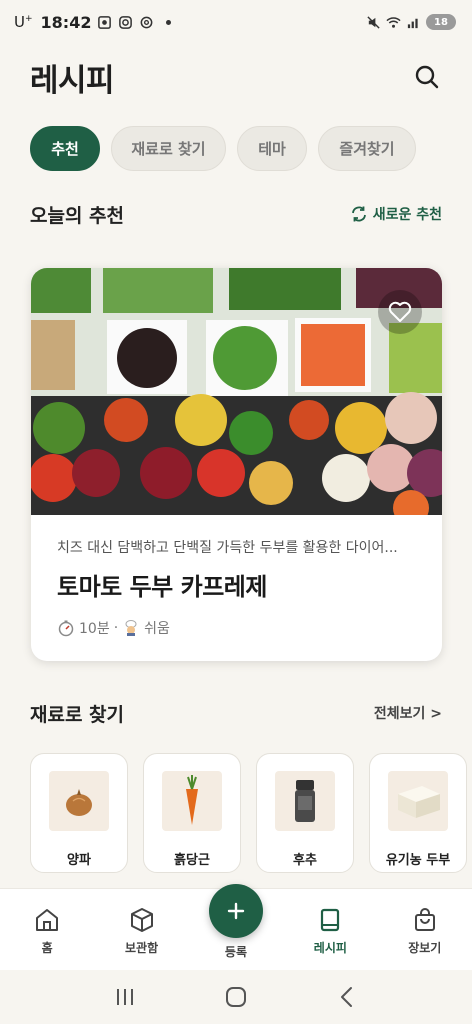 The width and height of the screenshot is (472, 1024). I want to click on refresh-label: 새로운 추천, so click(407, 215).